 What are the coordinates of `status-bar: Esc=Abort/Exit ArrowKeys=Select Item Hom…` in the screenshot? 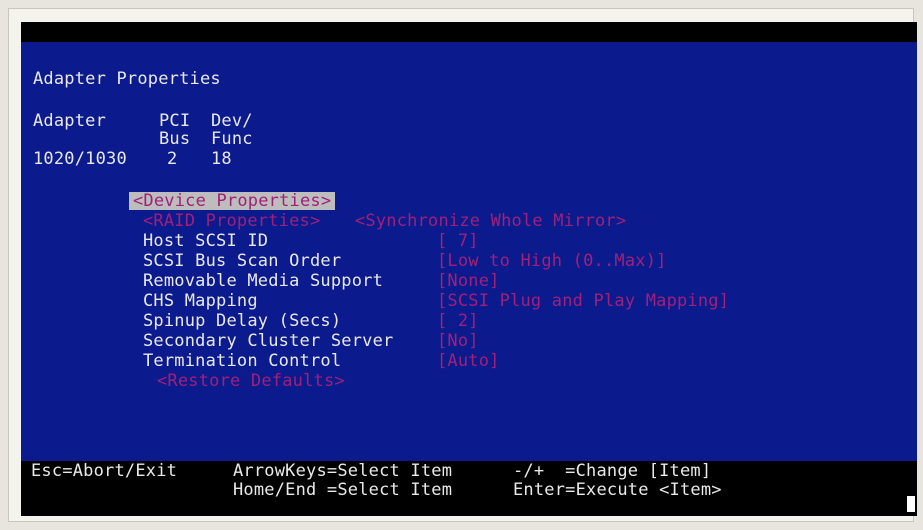 It's located at (469, 488).